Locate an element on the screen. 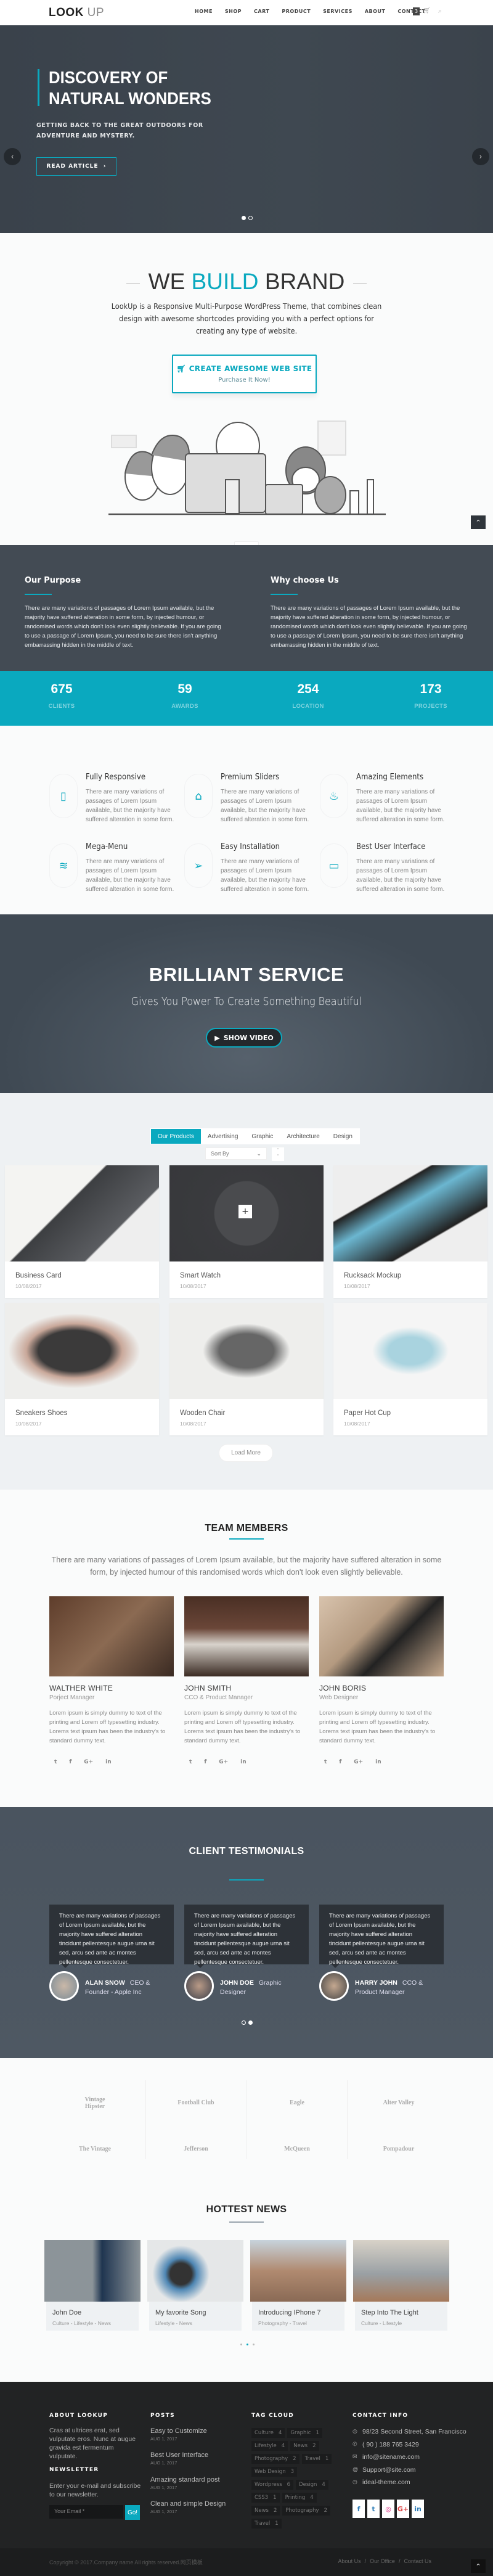 Image resolution: width=493 pixels, height=2576 pixels. contact-email: ✉ info@sitename.com is located at coordinates (386, 2457).